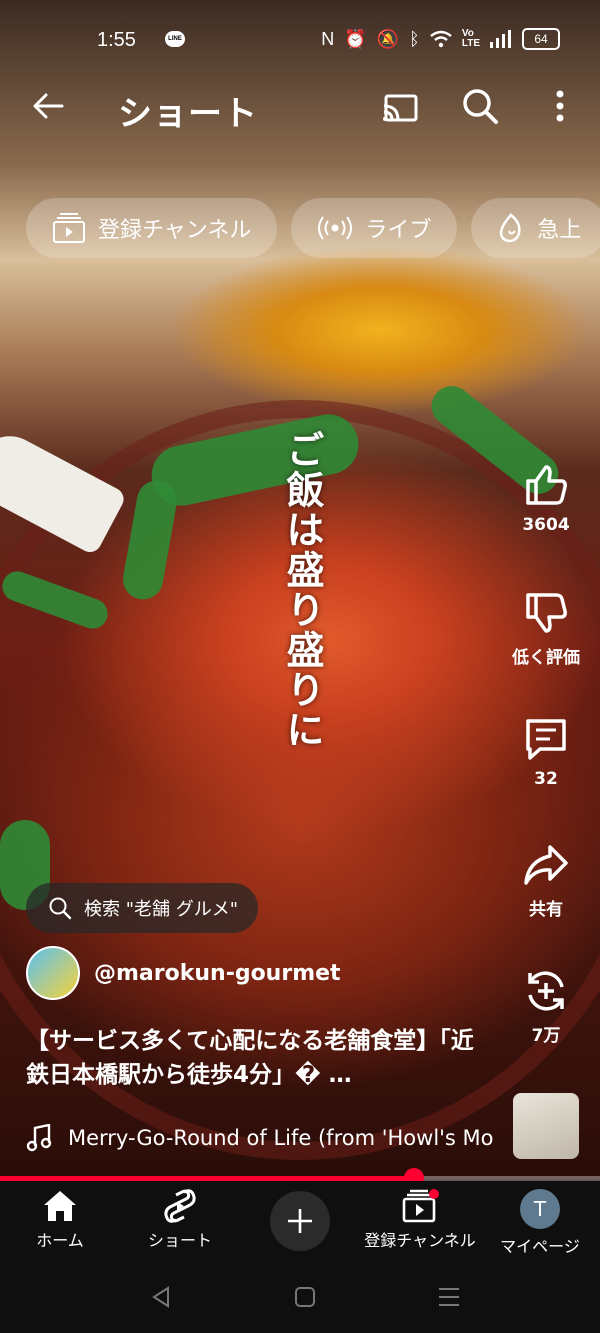 This screenshot has width=600, height=1333. What do you see at coordinates (39, 1138) in the screenshot?
I see `music-note-icon` at bounding box center [39, 1138].